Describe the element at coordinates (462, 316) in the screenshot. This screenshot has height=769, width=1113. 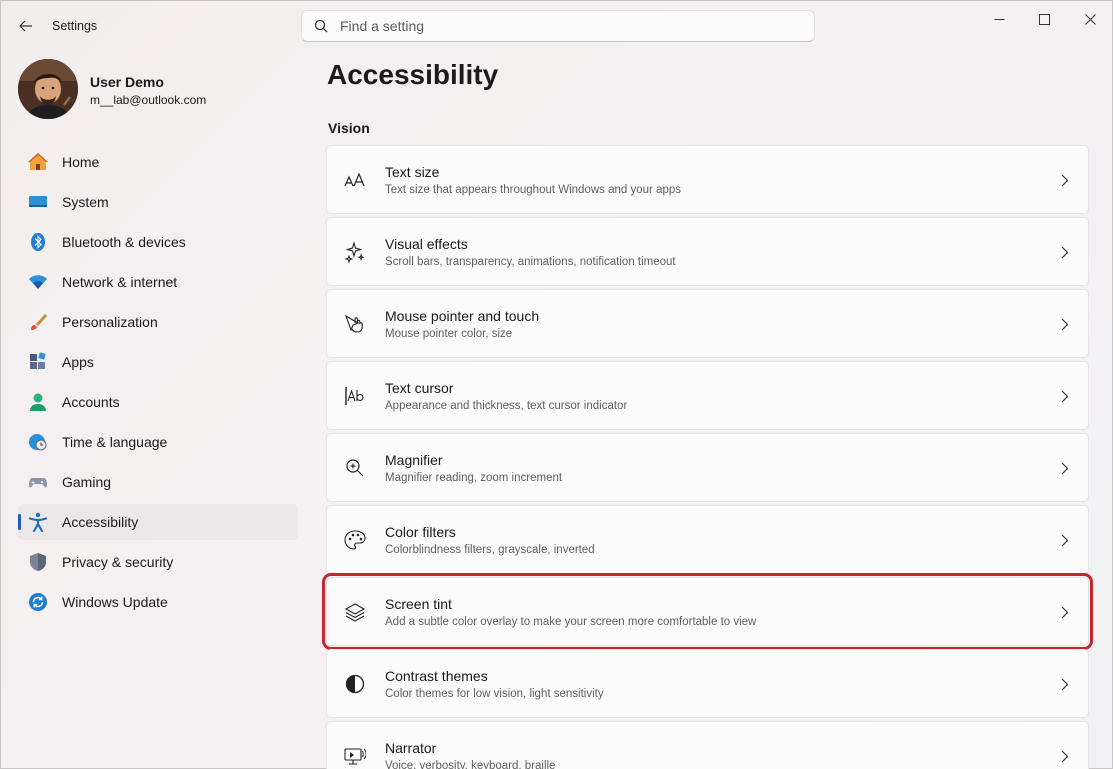
I see `card-title: Mouse pointer and touch` at that location.